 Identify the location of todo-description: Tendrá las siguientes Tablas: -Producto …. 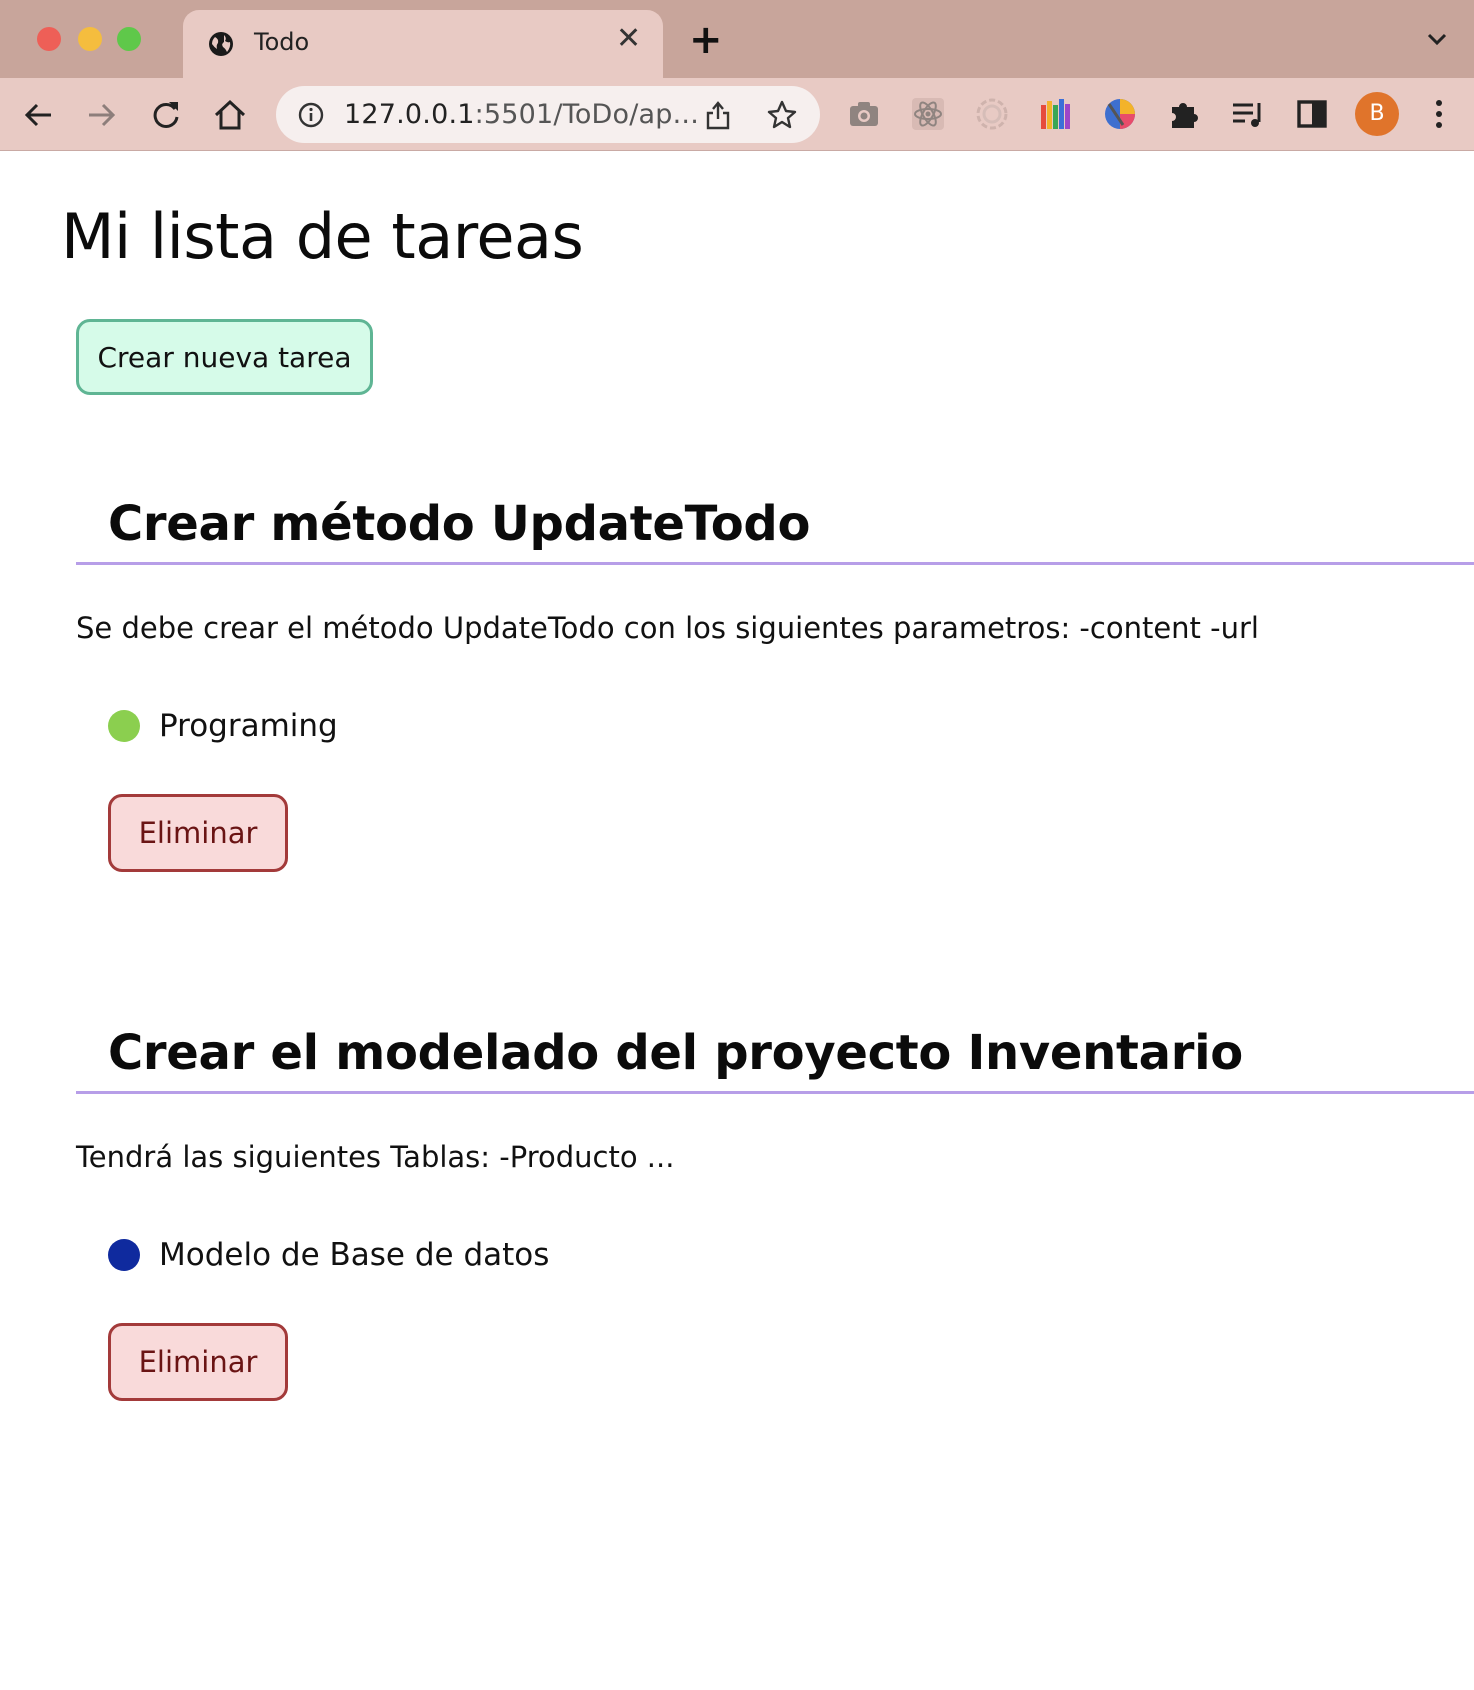
(375, 1157).